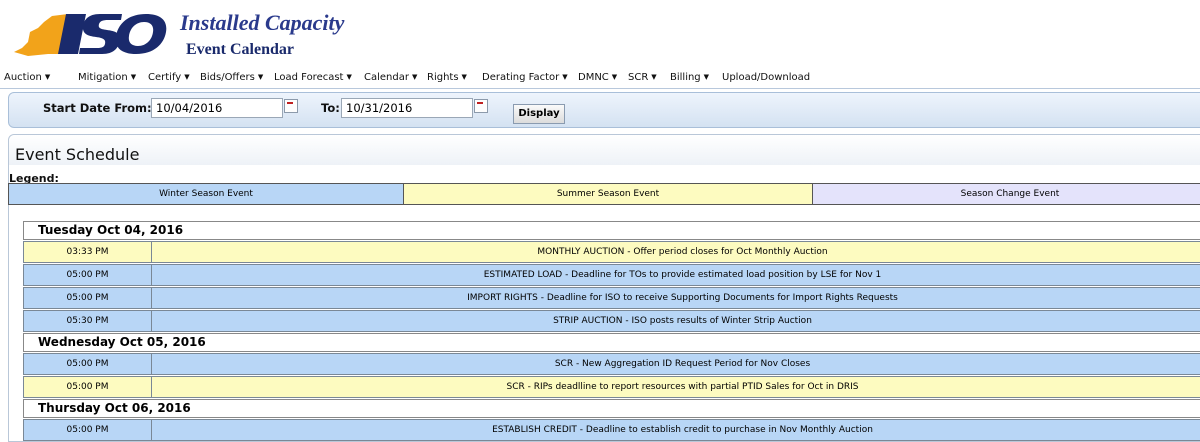 This screenshot has width=1200, height=442. I want to click on menu-label: Derating Factor, so click(521, 77).